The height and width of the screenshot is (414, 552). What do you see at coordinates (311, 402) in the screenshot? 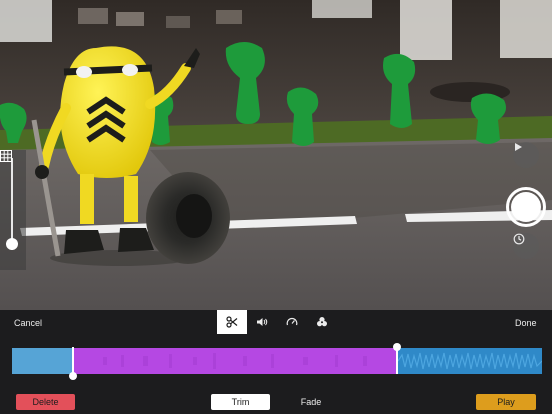
I see `fade-button: Fade` at bounding box center [311, 402].